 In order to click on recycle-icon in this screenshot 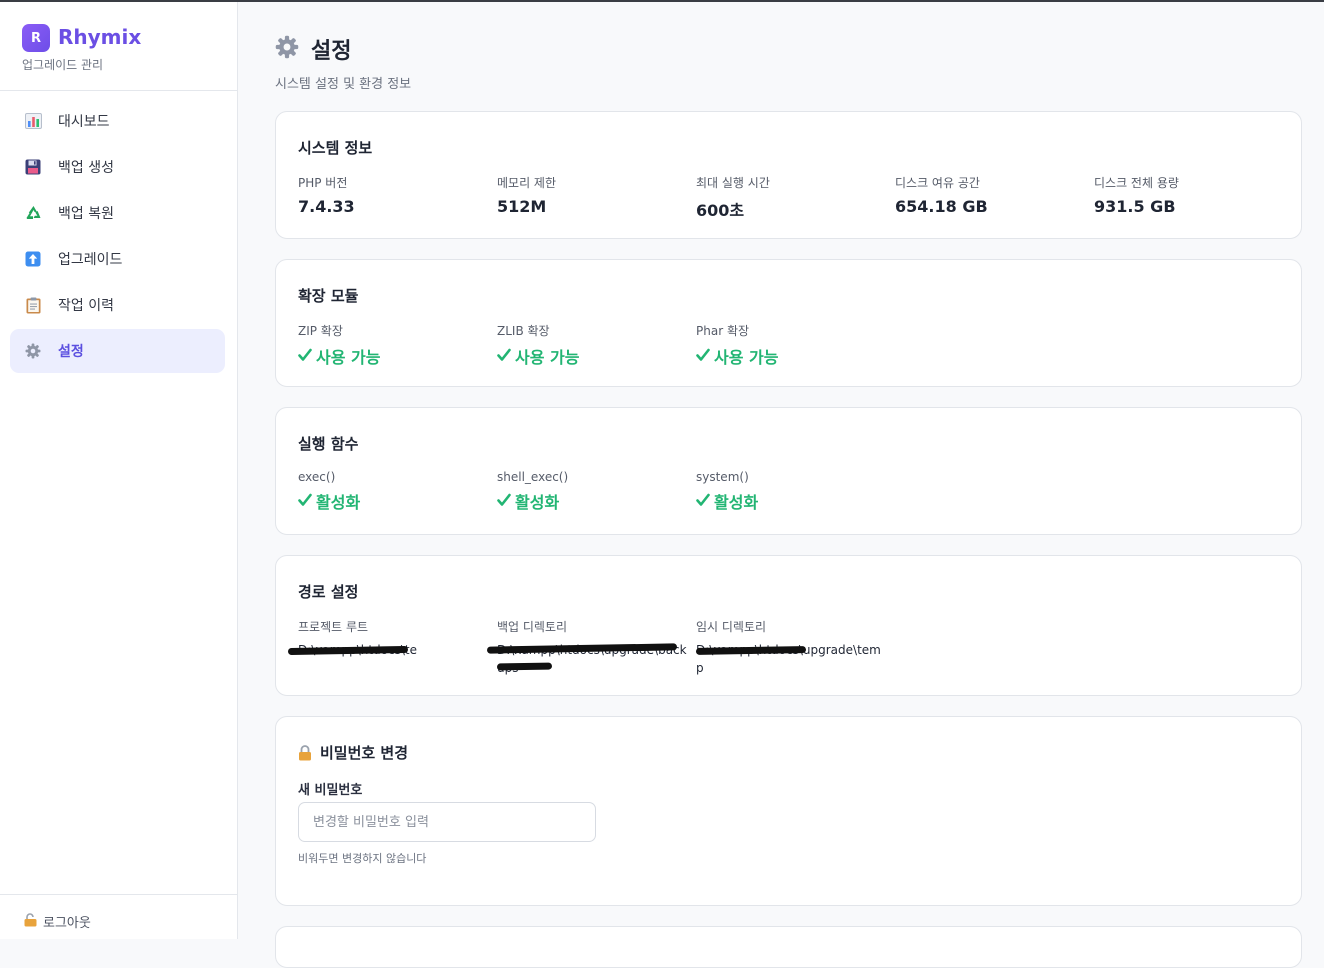, I will do `click(33, 213)`.